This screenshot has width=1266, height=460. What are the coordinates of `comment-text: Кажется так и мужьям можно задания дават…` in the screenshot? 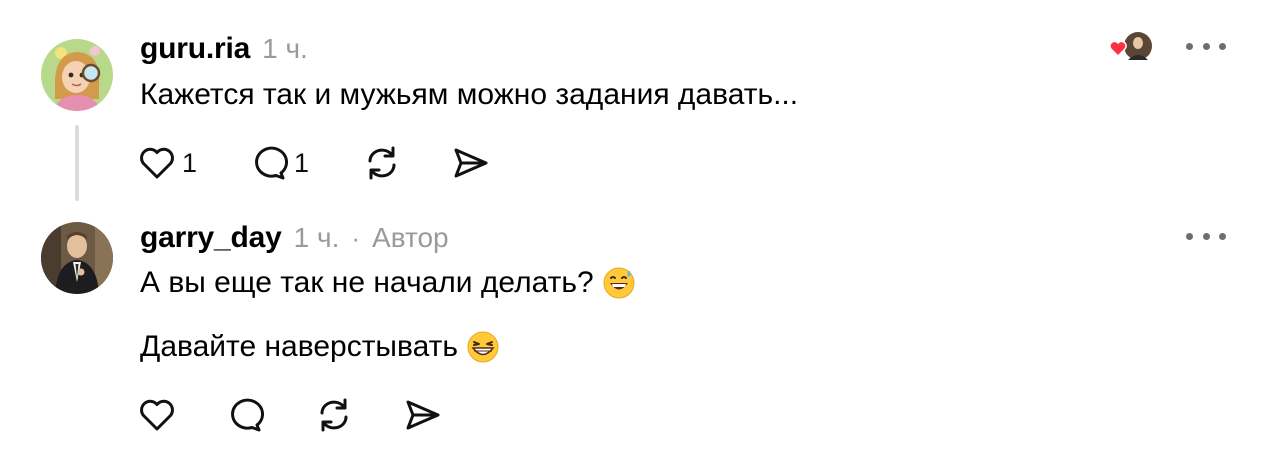 It's located at (469, 94).